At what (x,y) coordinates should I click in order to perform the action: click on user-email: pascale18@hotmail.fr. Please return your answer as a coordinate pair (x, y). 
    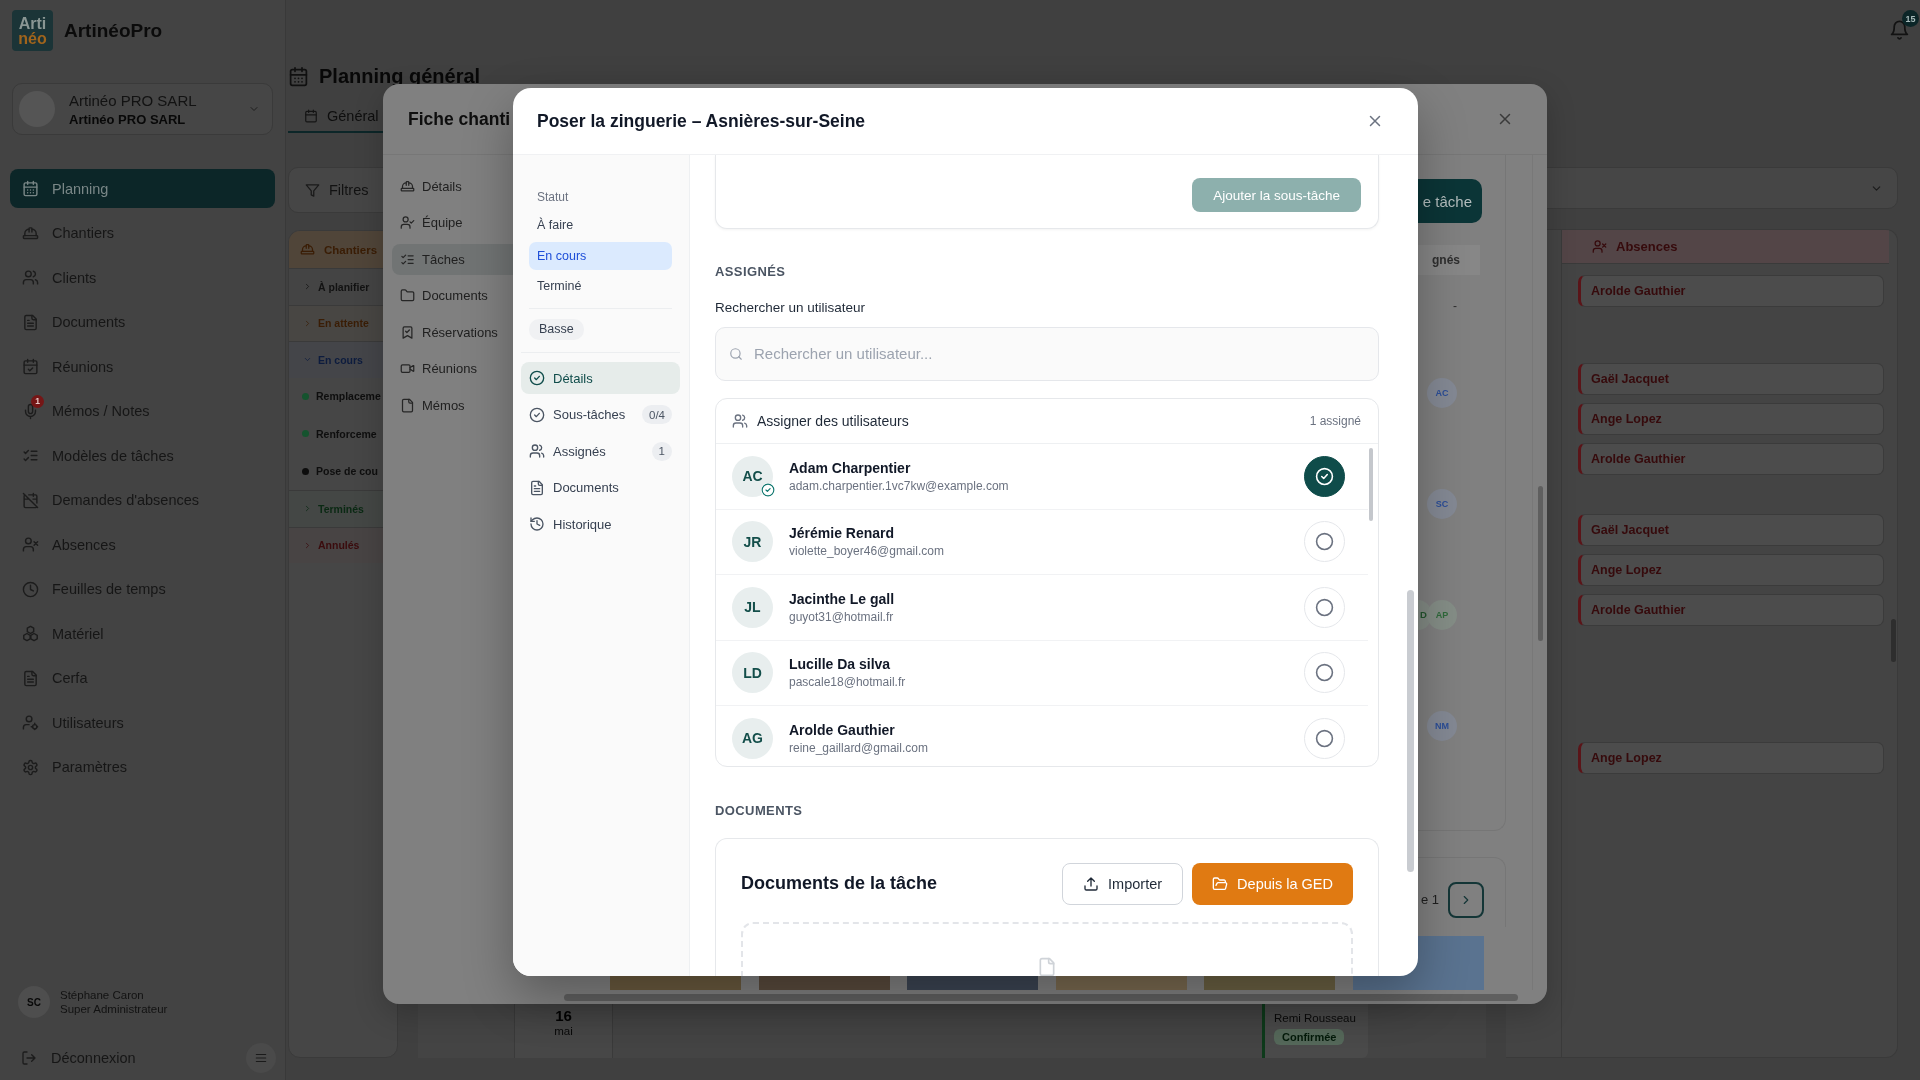
    Looking at the image, I should click on (848, 682).